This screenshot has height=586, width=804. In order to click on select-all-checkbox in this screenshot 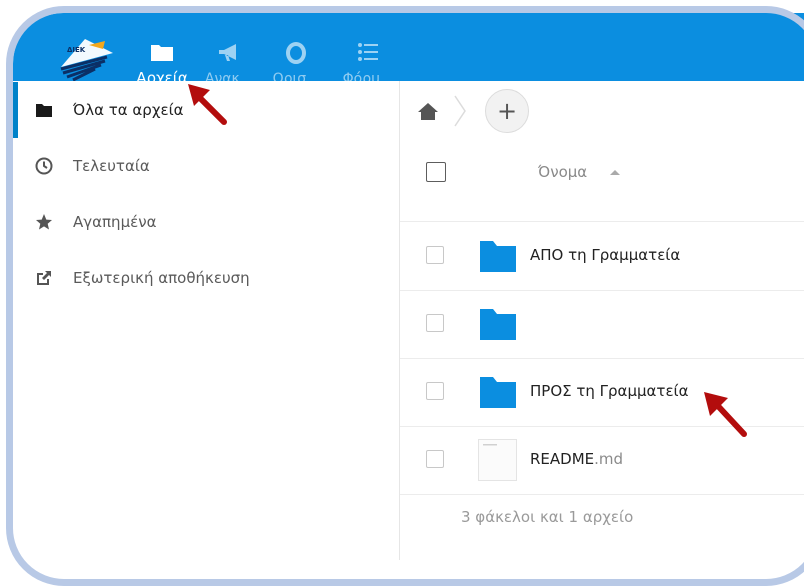, I will do `click(436, 172)`.